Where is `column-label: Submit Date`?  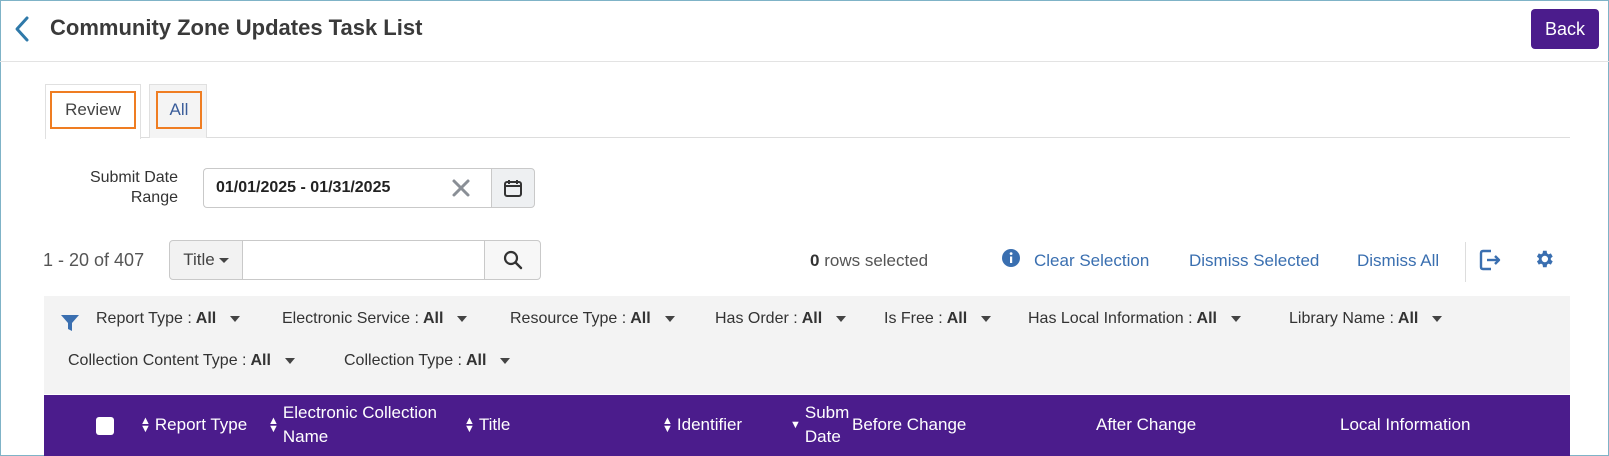
column-label: Submit Date is located at coordinates (827, 424).